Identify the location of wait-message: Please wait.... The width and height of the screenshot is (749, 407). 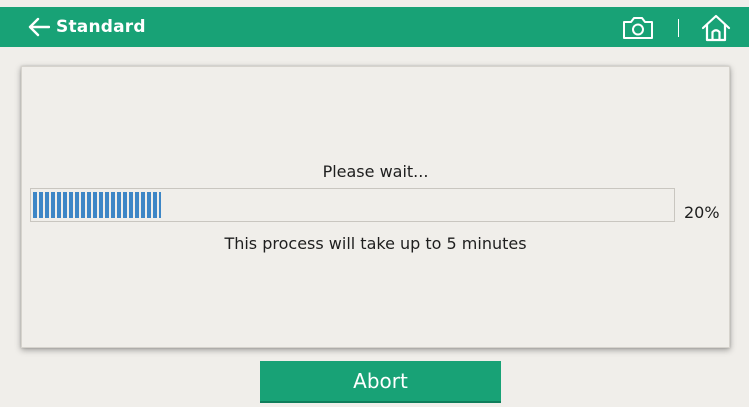
(375, 171).